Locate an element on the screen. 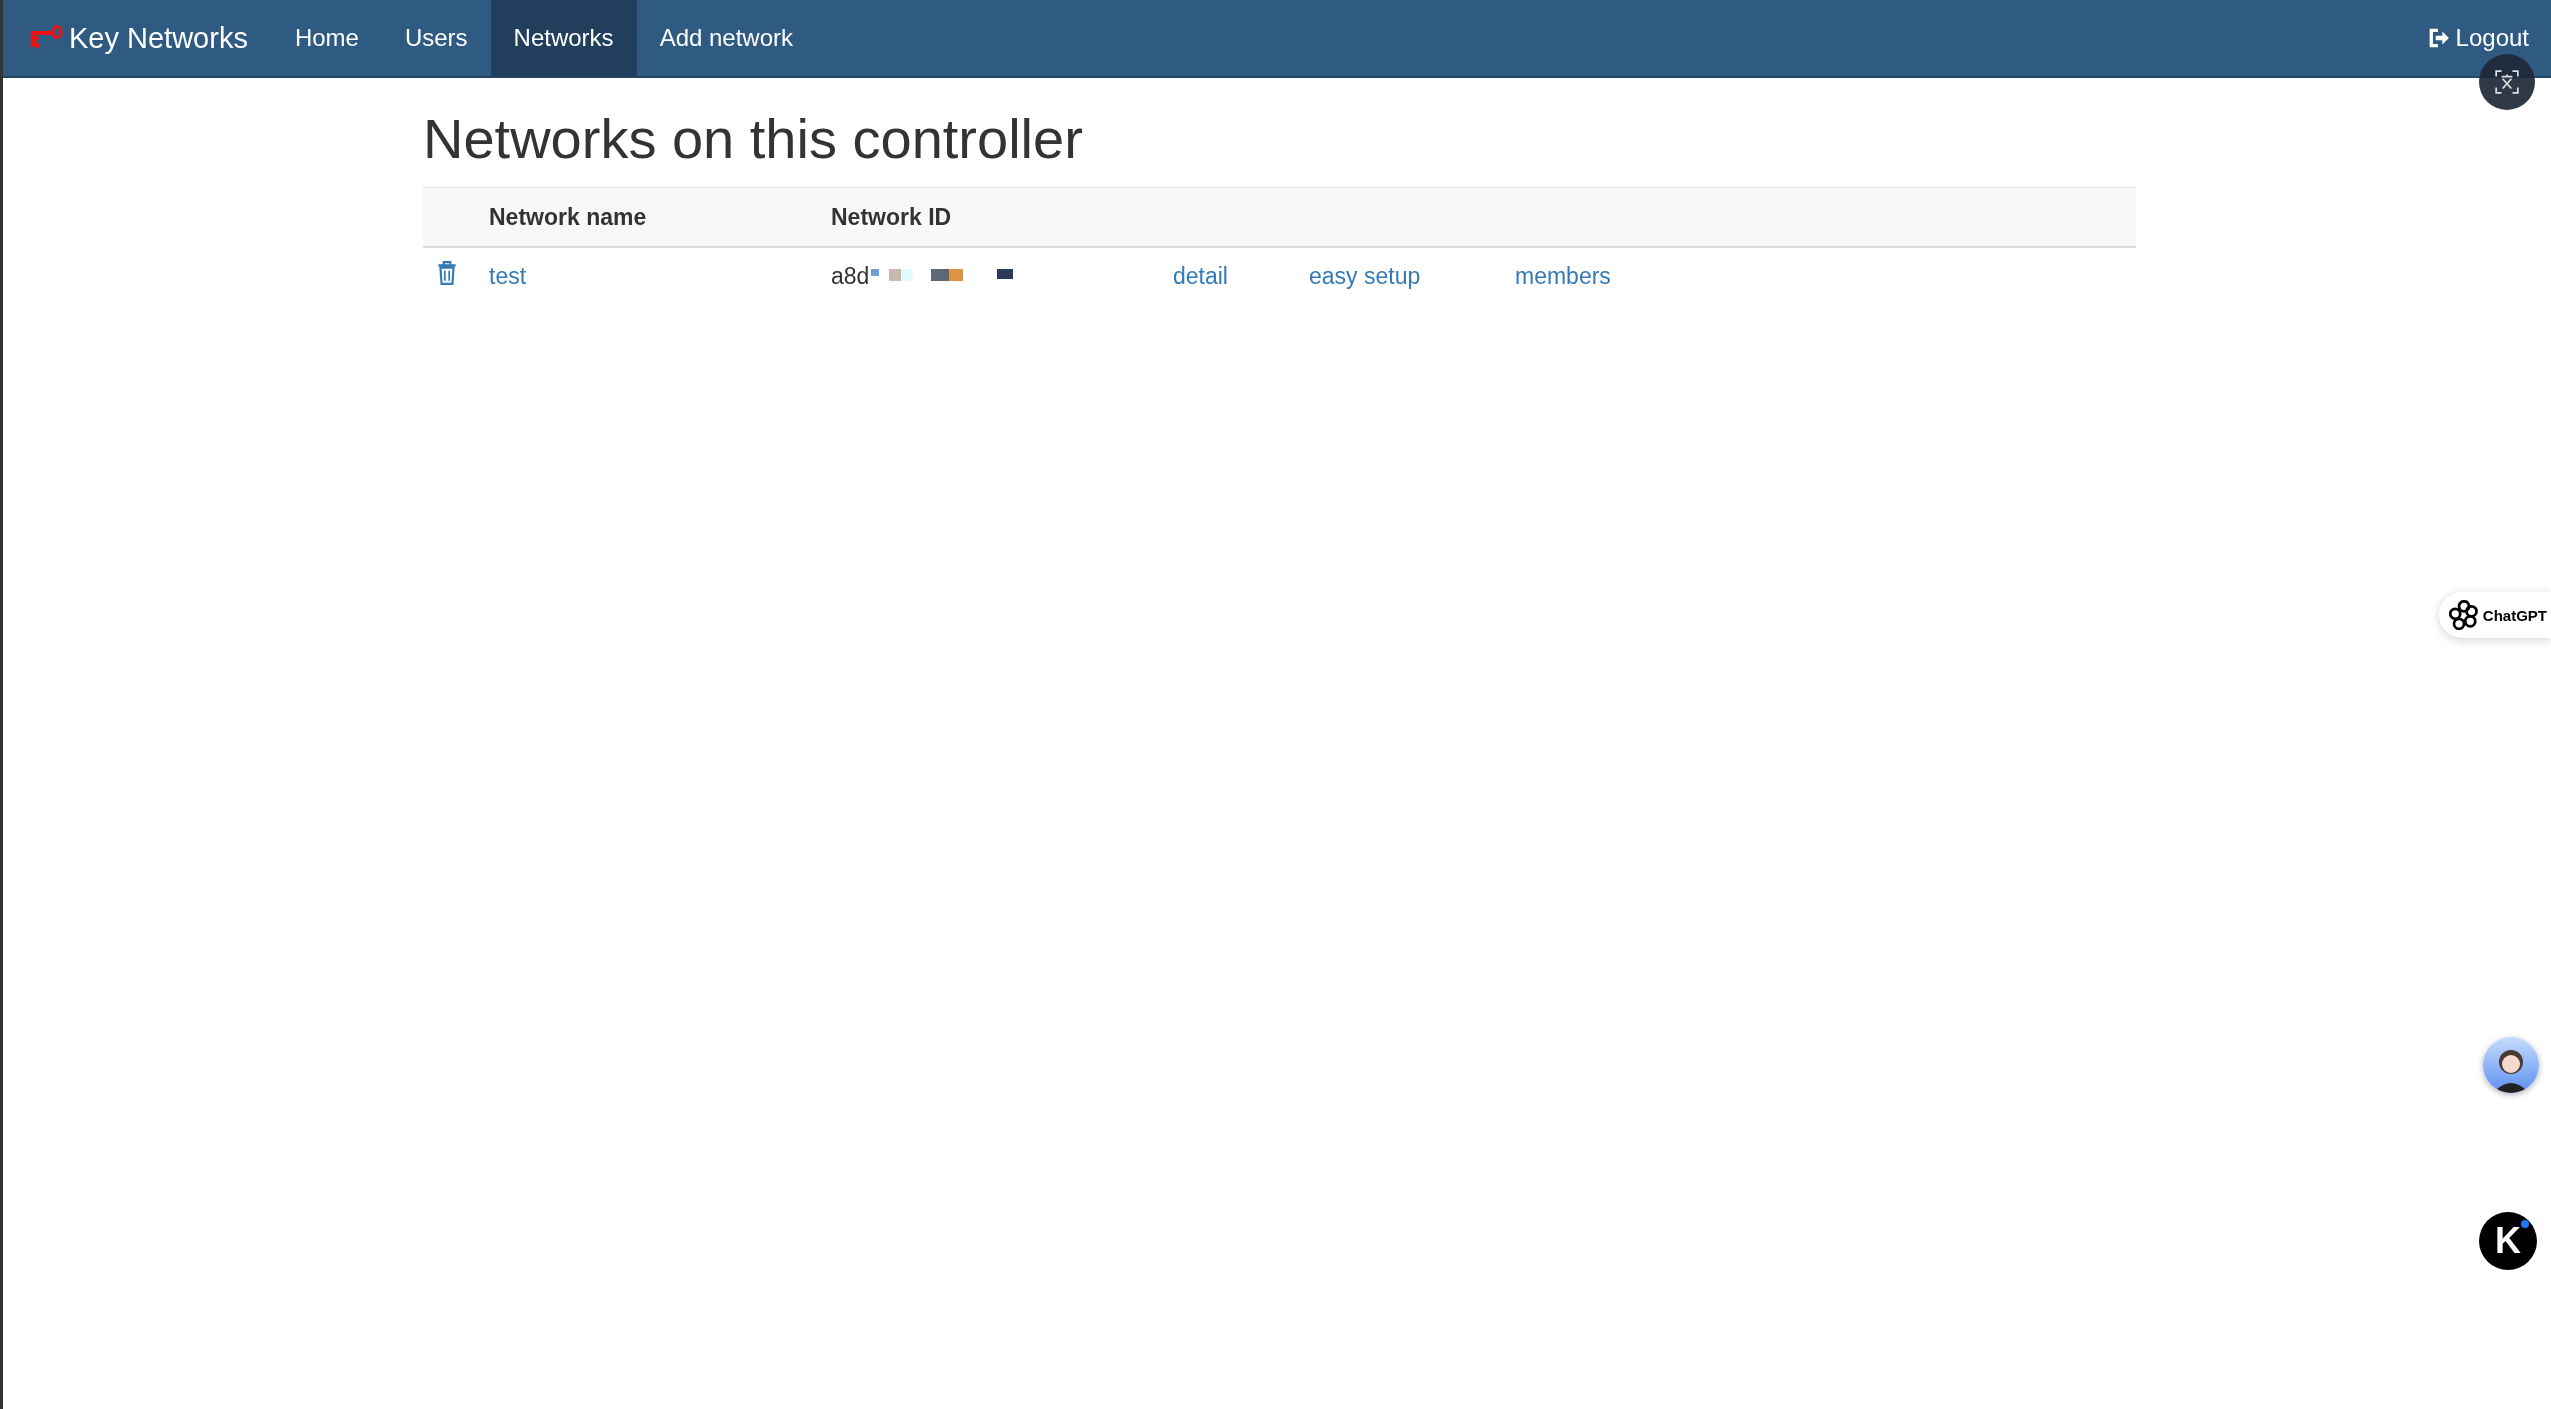 This screenshot has width=2551, height=1409. network-id: a8d is located at coordinates (850, 275).